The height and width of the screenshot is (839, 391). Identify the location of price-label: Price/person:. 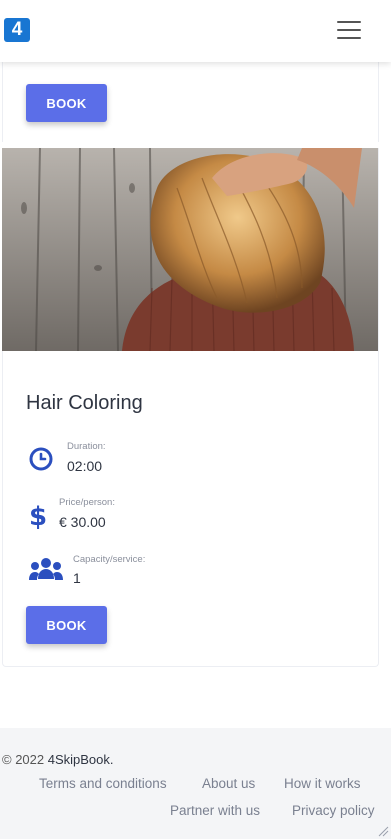
(87, 502).